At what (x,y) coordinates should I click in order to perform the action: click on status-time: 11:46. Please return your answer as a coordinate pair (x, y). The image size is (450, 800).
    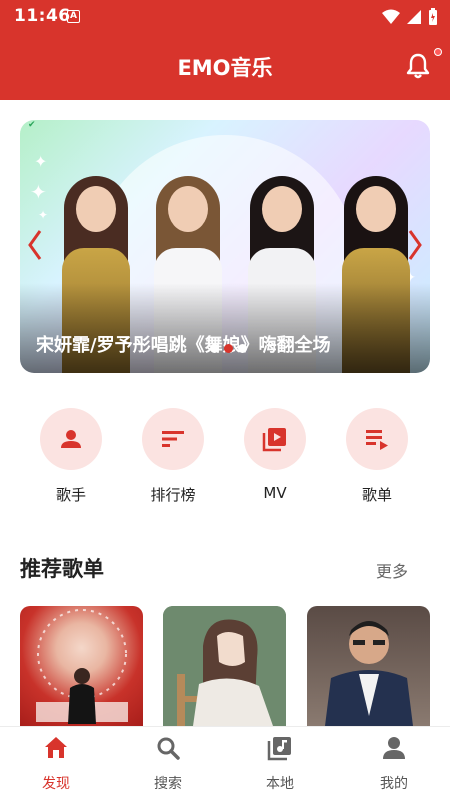
    Looking at the image, I should click on (42, 16).